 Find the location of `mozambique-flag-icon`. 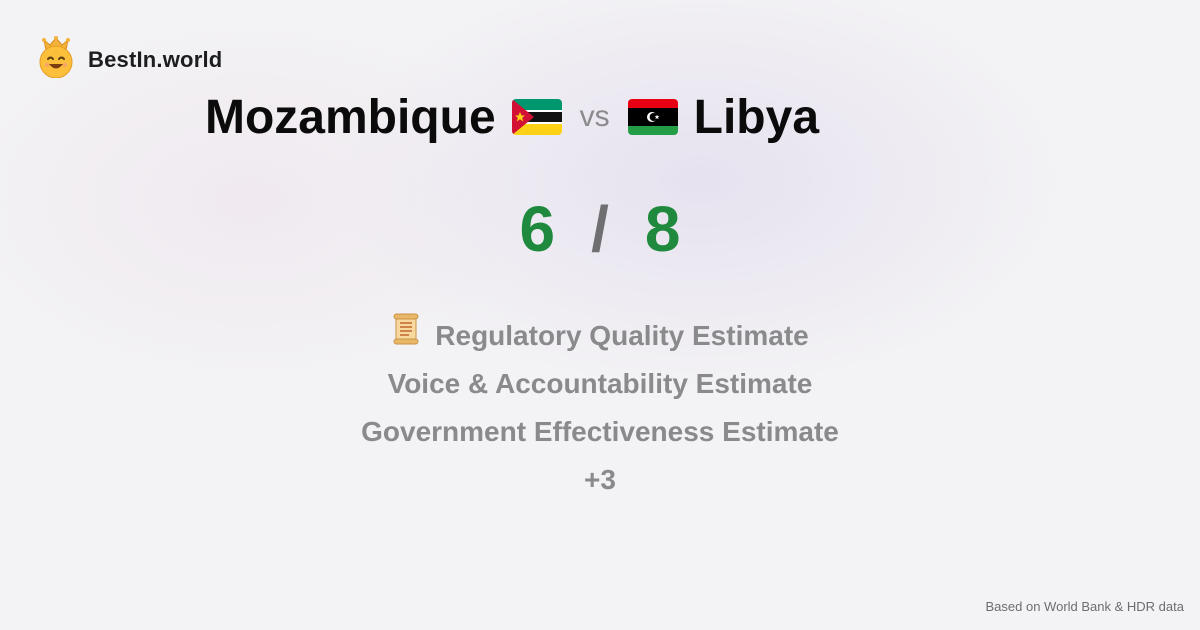

mozambique-flag-icon is located at coordinates (536, 117).